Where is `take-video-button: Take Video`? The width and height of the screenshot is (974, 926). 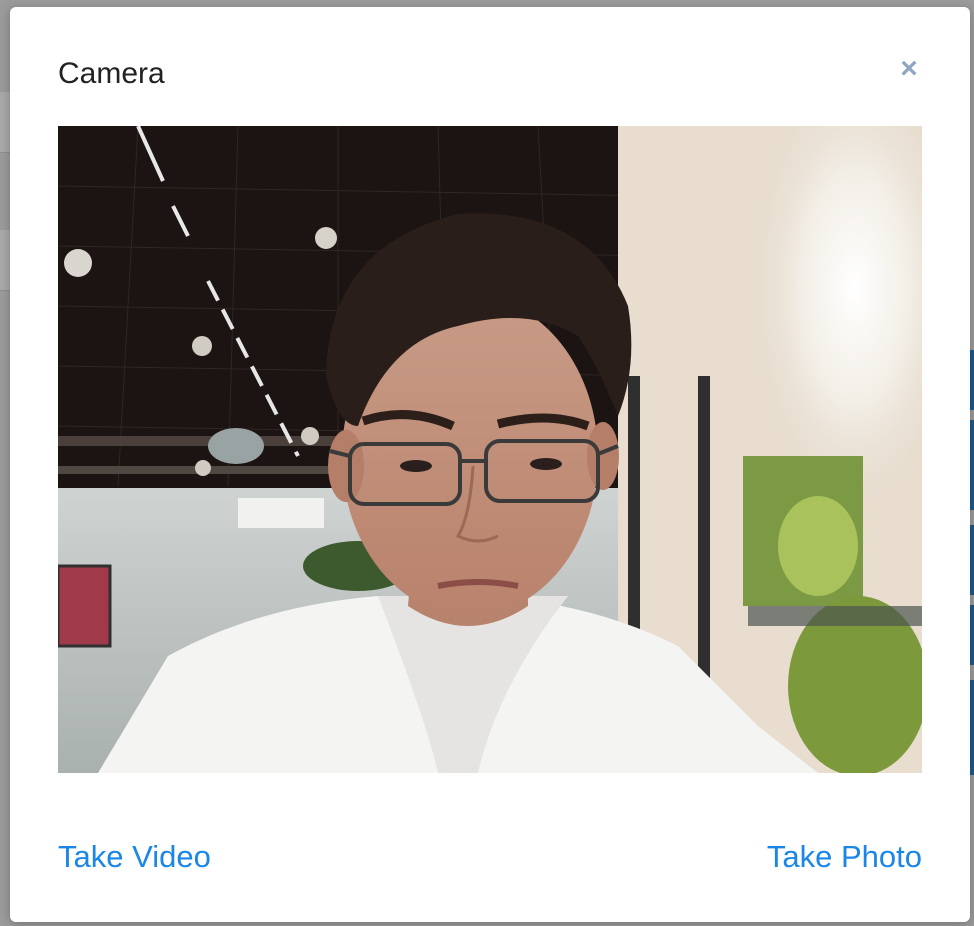 take-video-button: Take Video is located at coordinates (134, 857).